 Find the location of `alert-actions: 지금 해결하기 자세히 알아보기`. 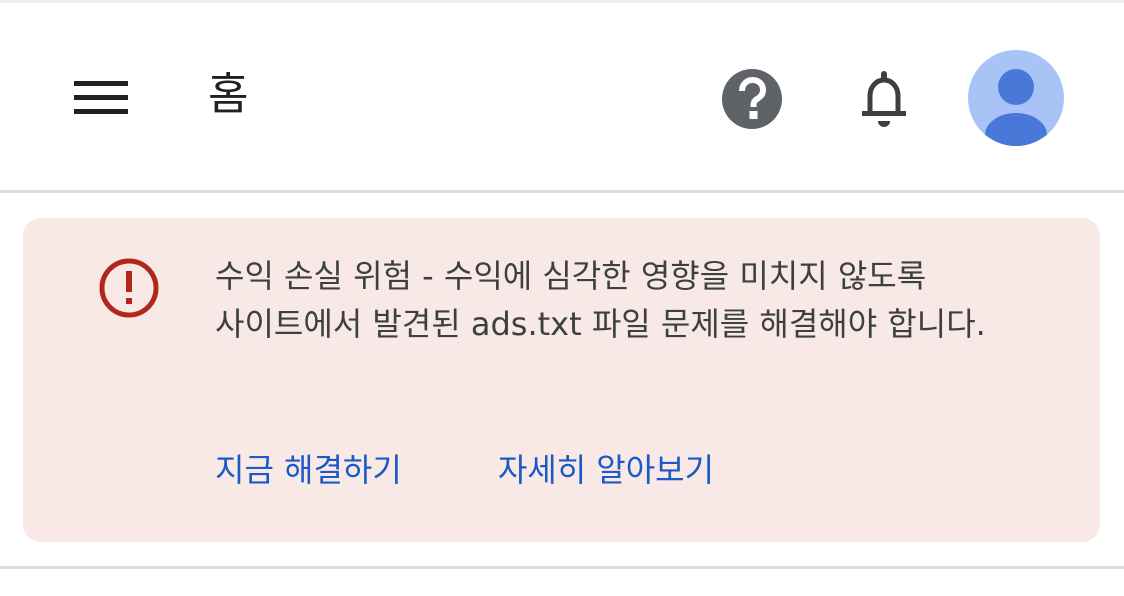

alert-actions: 지금 해결하기 자세히 알아보기 is located at coordinates (464, 470).